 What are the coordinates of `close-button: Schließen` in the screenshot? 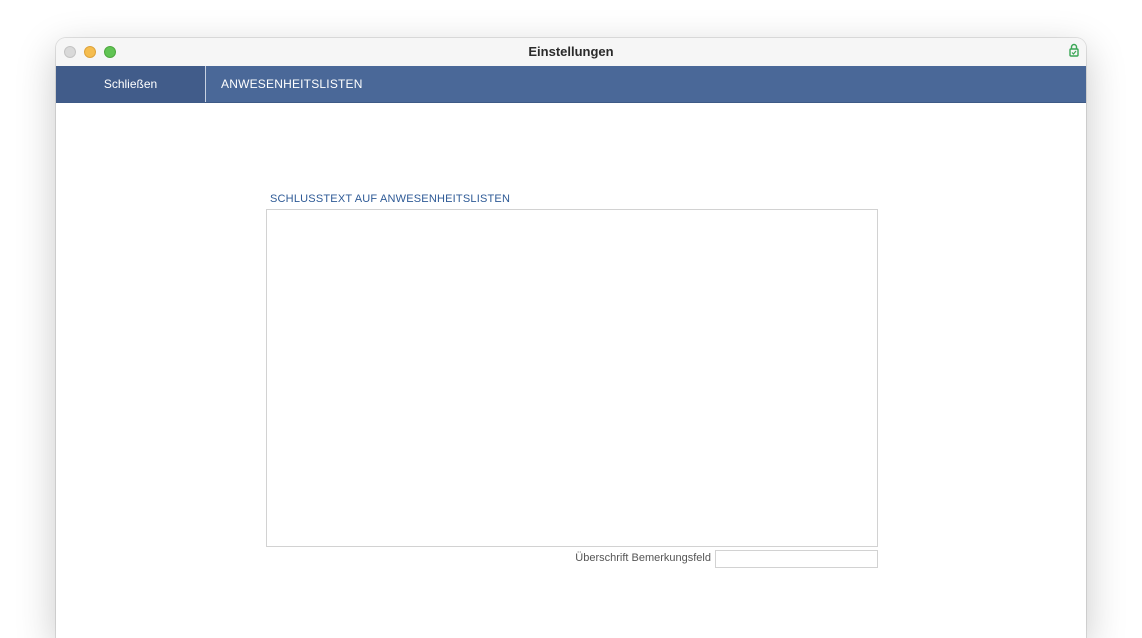 It's located at (131, 84).